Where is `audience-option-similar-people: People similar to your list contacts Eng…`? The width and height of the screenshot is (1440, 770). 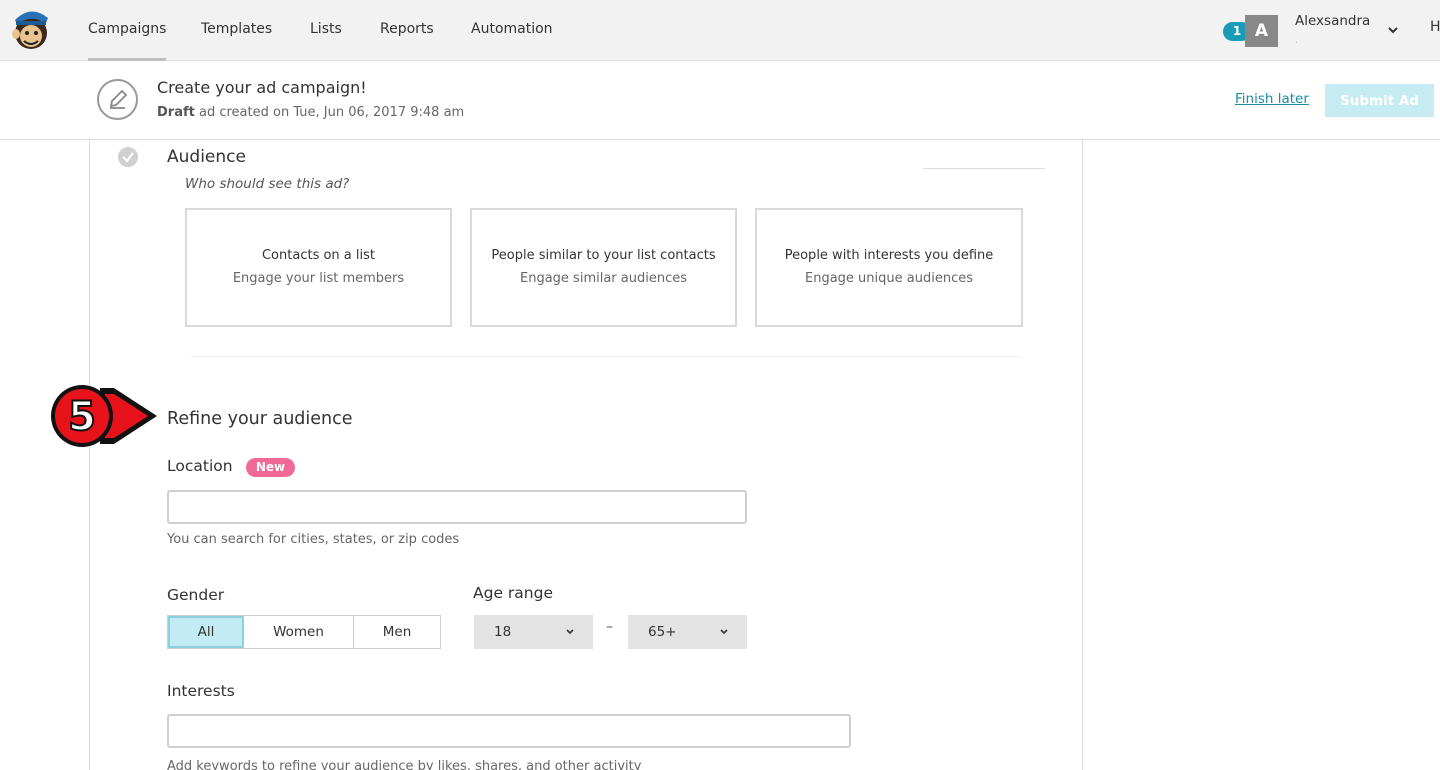
audience-option-similar-people: People similar to your list contacts Eng… is located at coordinates (603, 267).